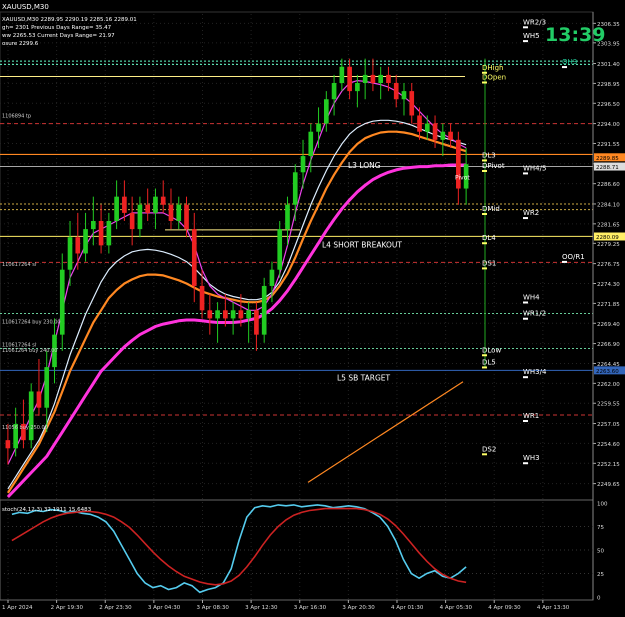  Describe the element at coordinates (310, 608) in the screenshot. I see `time-tick-label: 3 Apr 16:30` at that location.